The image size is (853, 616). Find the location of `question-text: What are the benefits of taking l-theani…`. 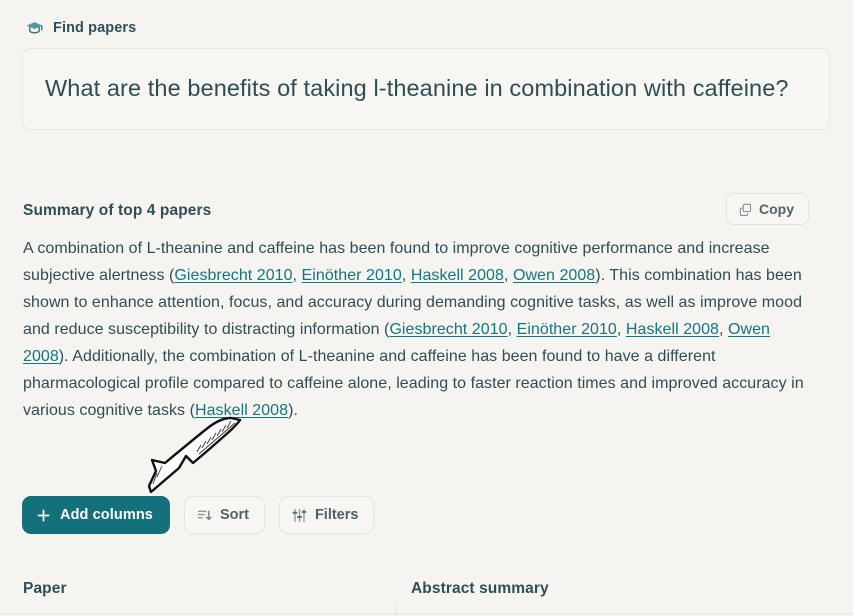

question-text: What are the benefits of taking l-theani… is located at coordinates (417, 88).